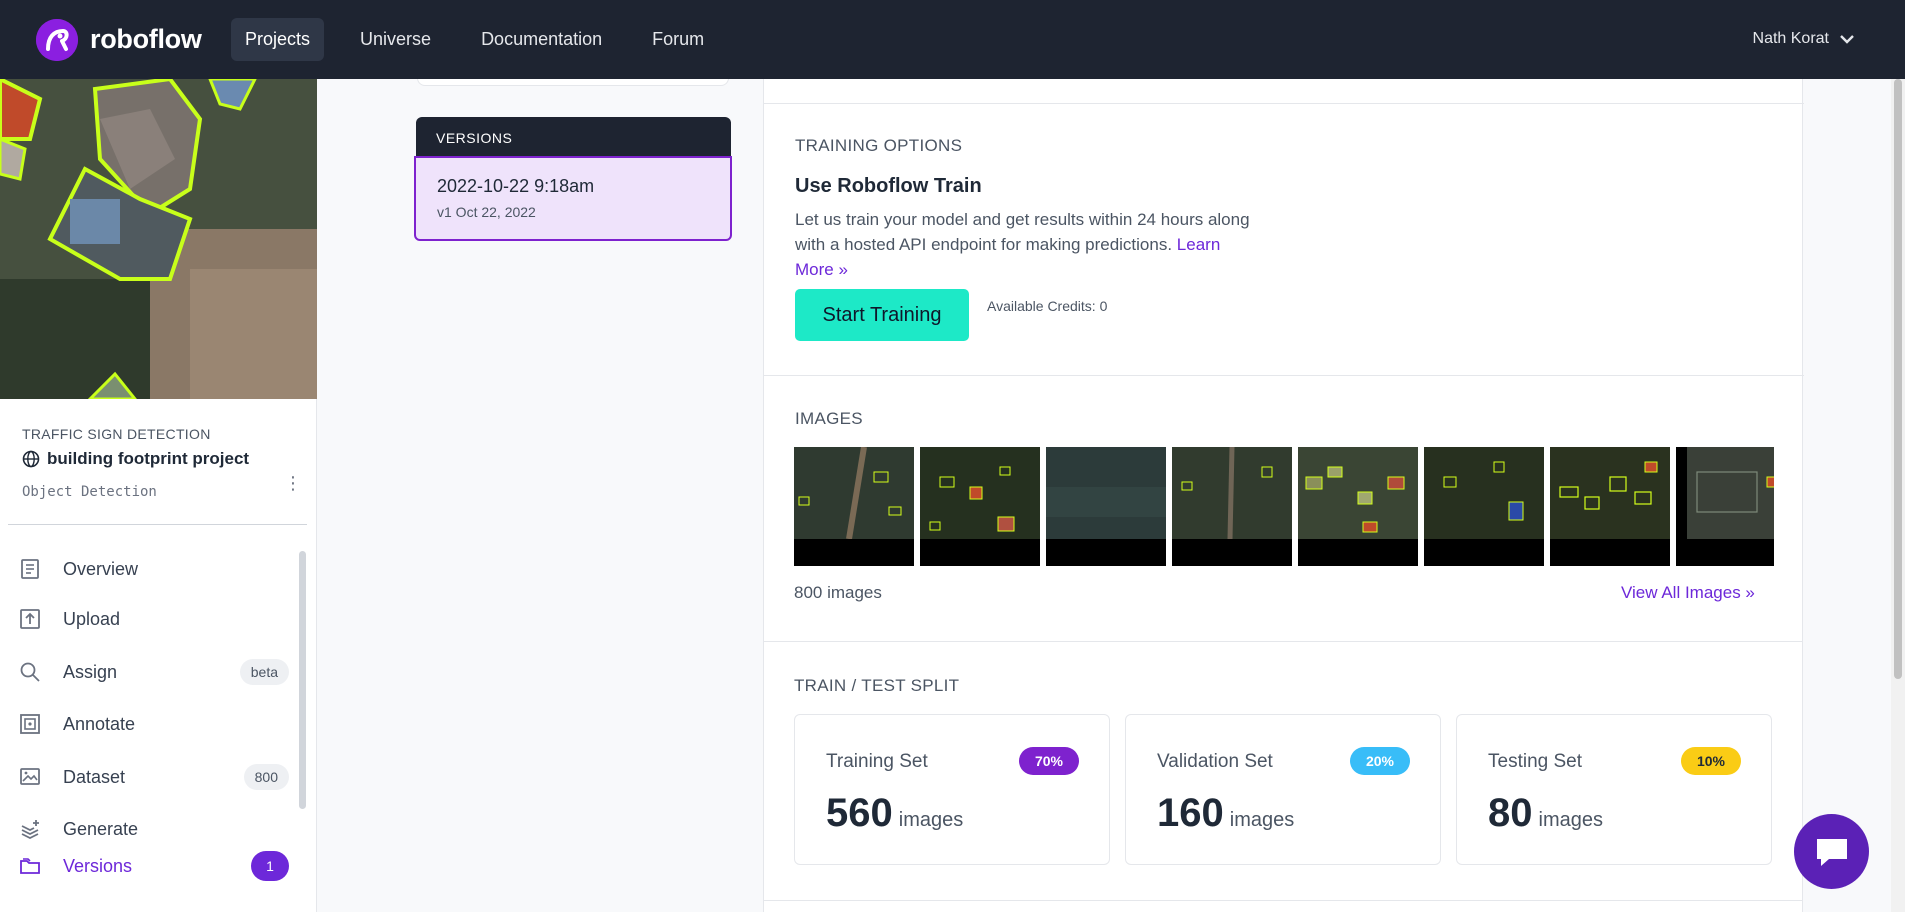 The height and width of the screenshot is (912, 1905). What do you see at coordinates (150, 569) in the screenshot?
I see `sidebar-item-overview: Overview` at bounding box center [150, 569].